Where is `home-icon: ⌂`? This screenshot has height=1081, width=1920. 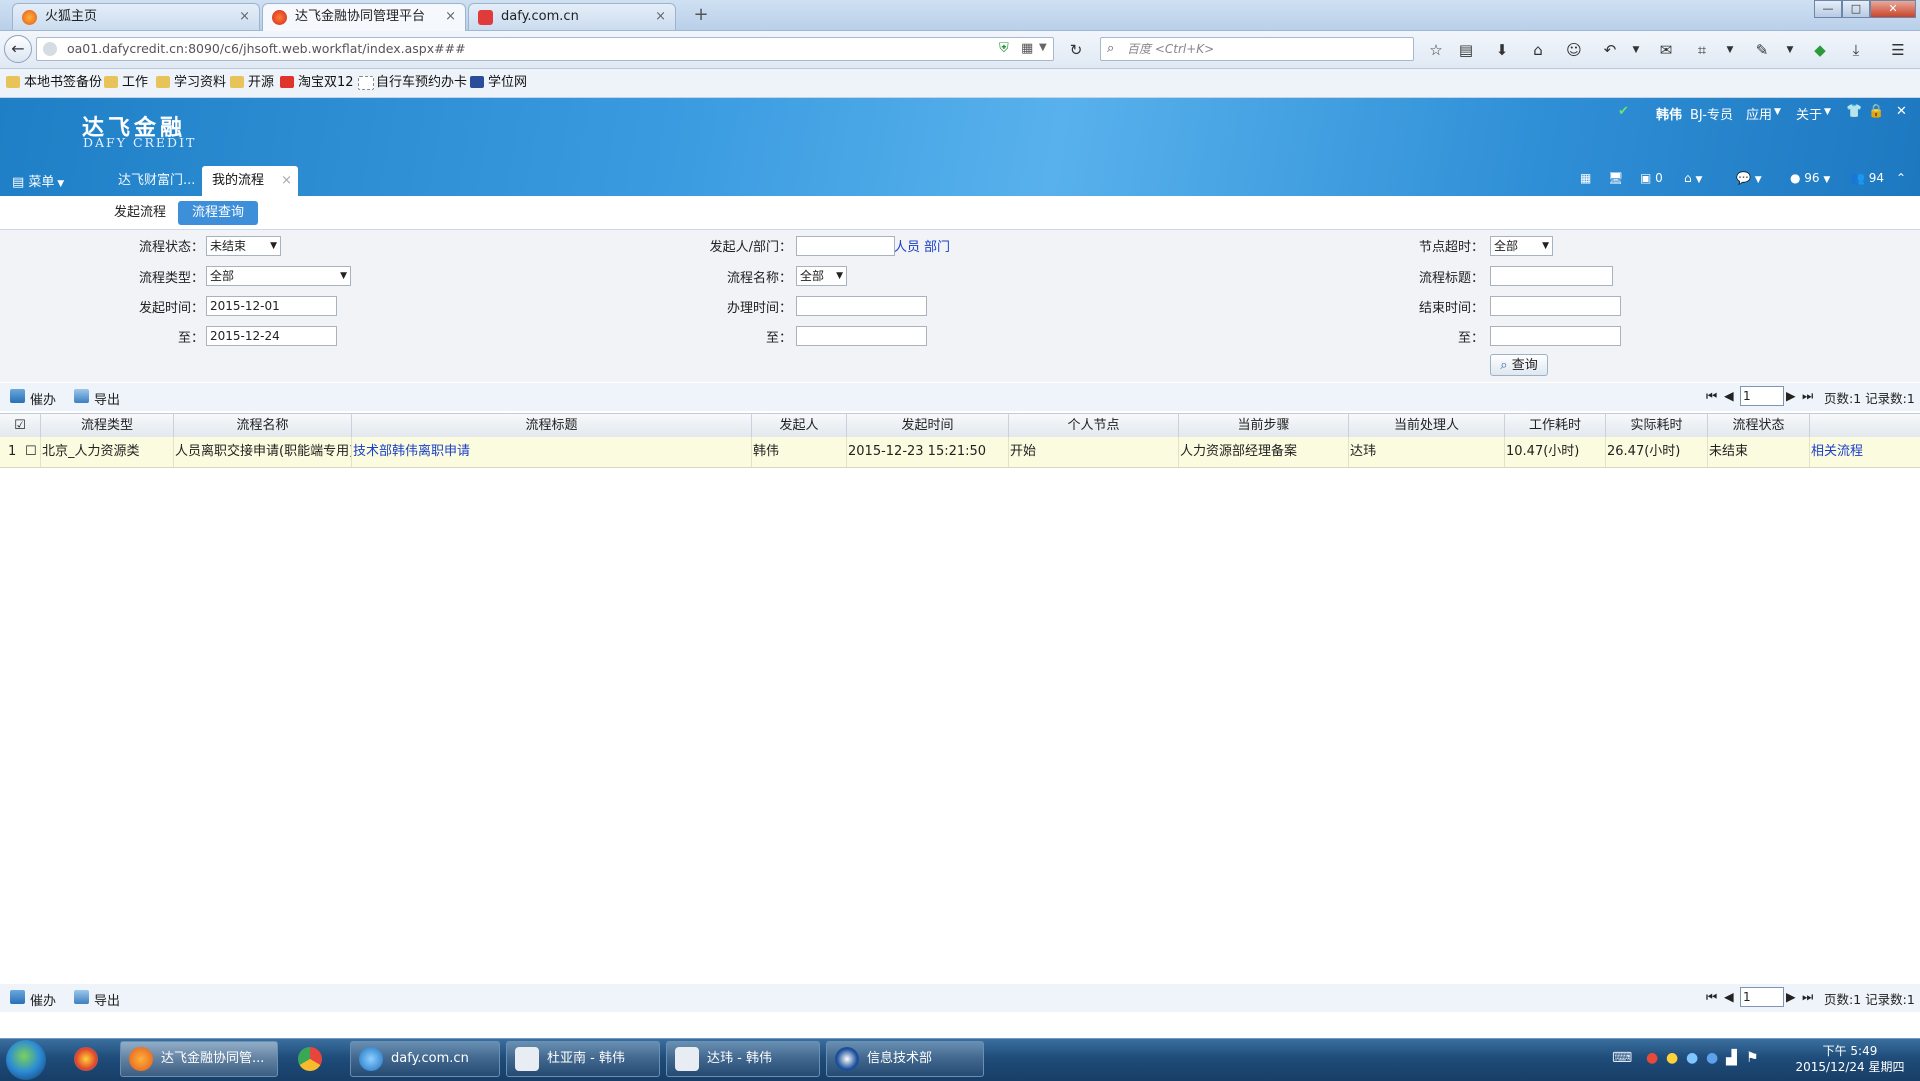 home-icon: ⌂ is located at coordinates (1538, 50).